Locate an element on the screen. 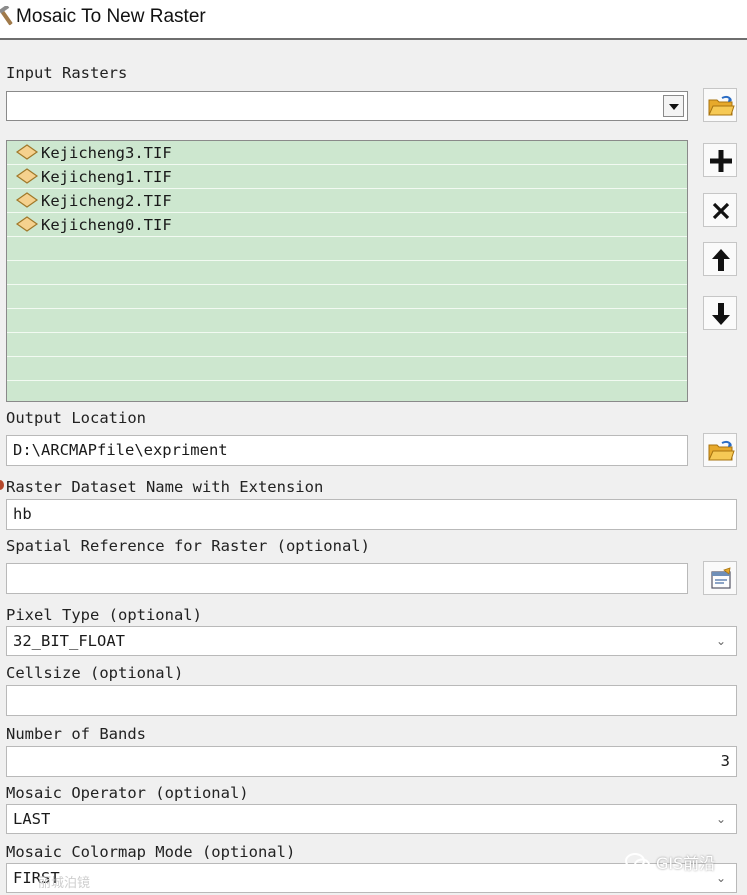 The height and width of the screenshot is (895, 747). spatial-reference-icon is located at coordinates (721, 578).